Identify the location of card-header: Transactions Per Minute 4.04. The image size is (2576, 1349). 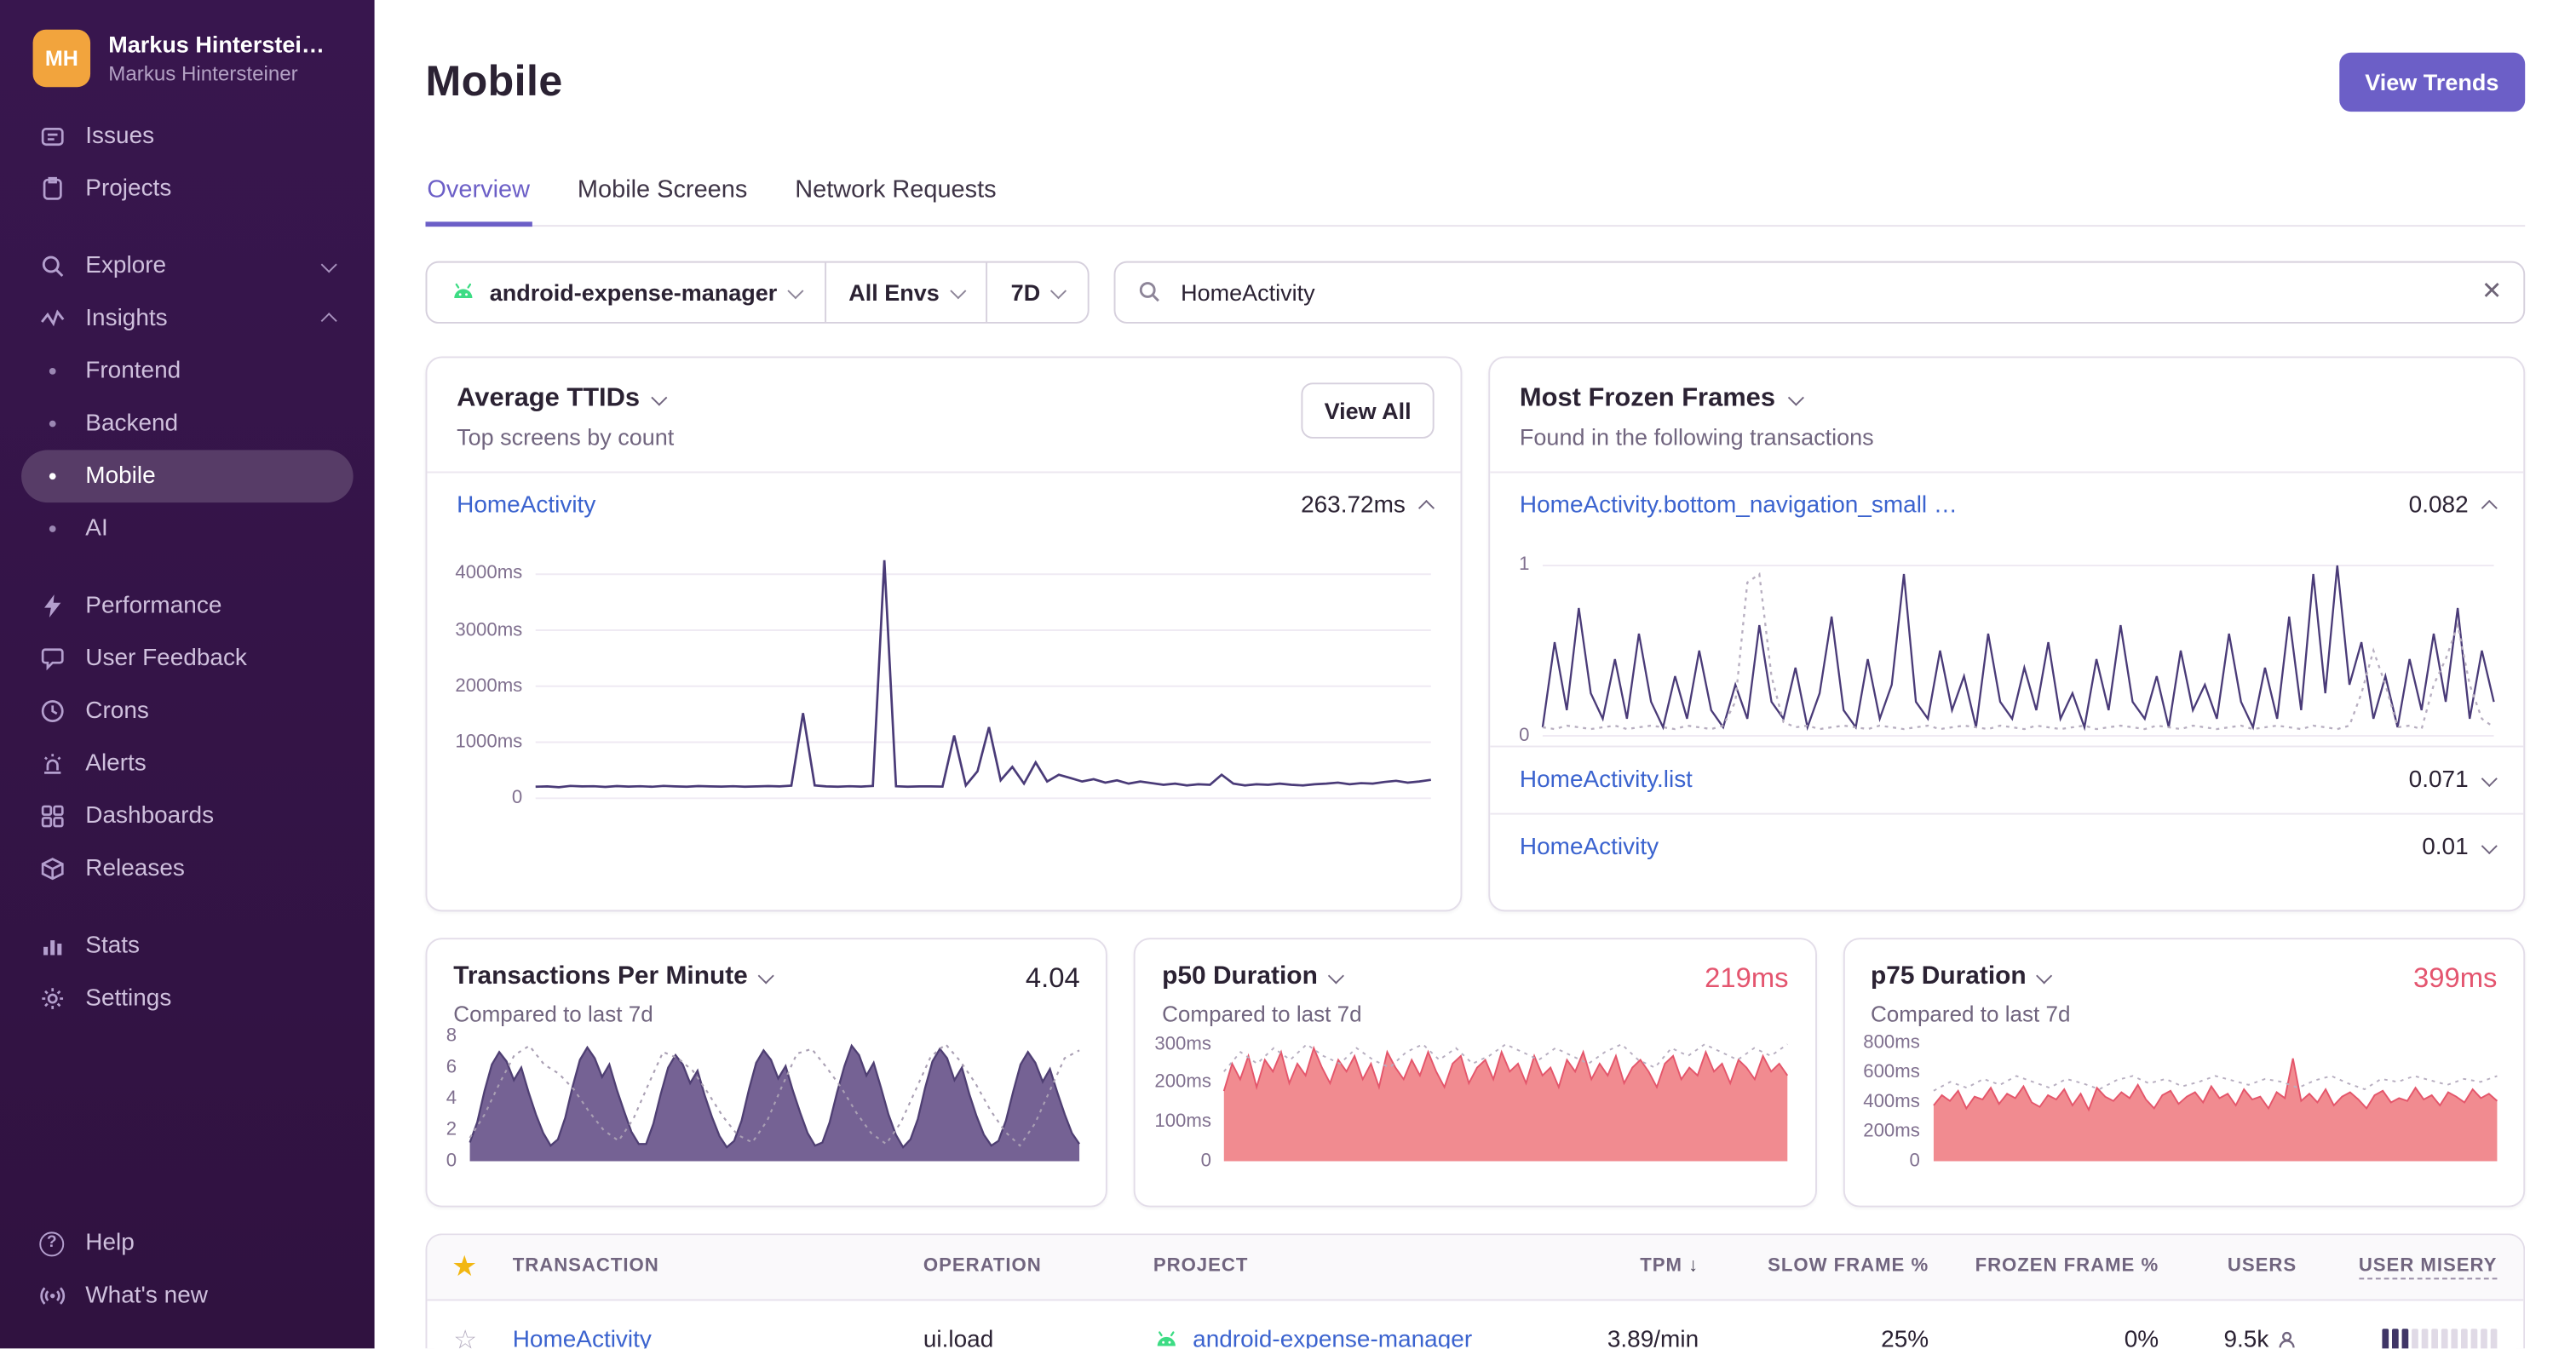
(766, 967).